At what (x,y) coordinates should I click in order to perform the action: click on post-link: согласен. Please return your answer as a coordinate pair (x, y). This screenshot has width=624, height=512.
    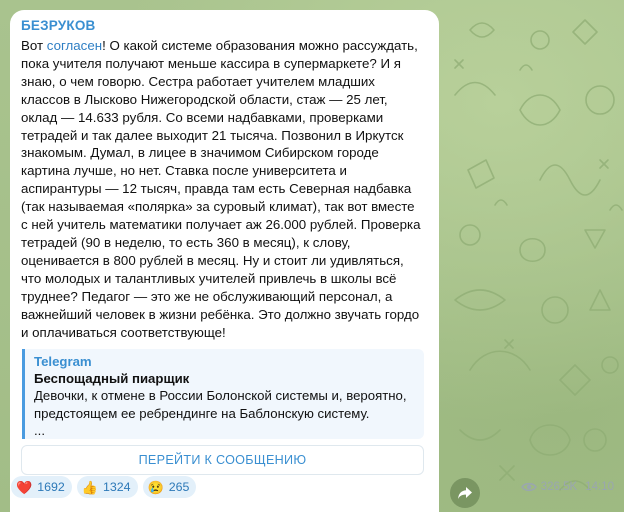
    Looking at the image, I should click on (74, 45).